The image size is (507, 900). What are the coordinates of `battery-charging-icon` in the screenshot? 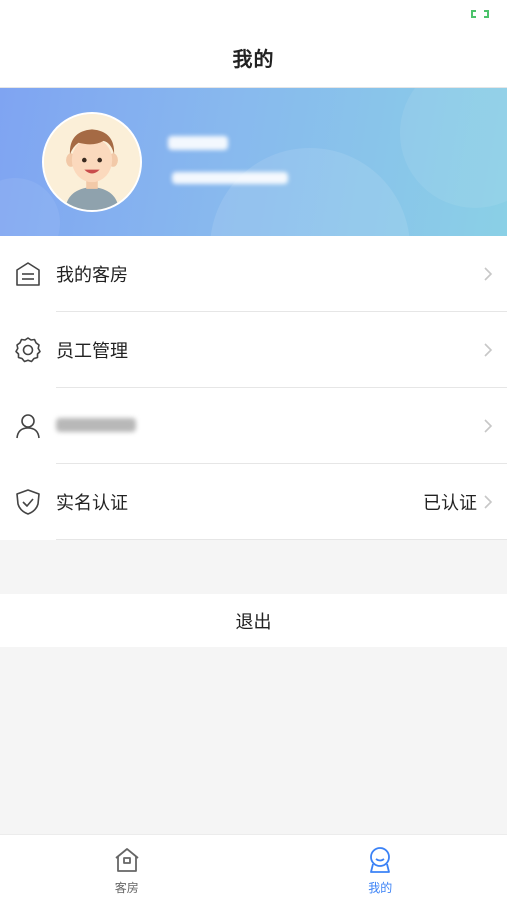 It's located at (480, 14).